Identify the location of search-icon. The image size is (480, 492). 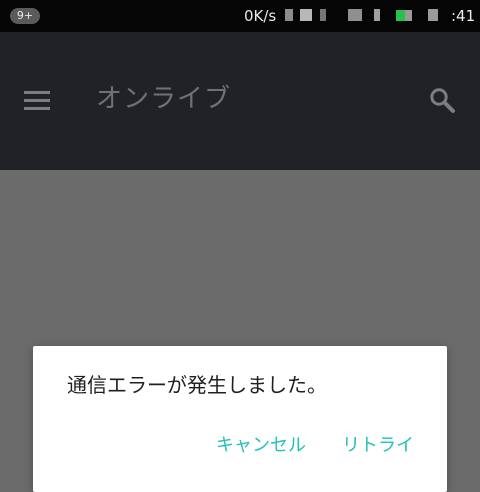
(442, 100).